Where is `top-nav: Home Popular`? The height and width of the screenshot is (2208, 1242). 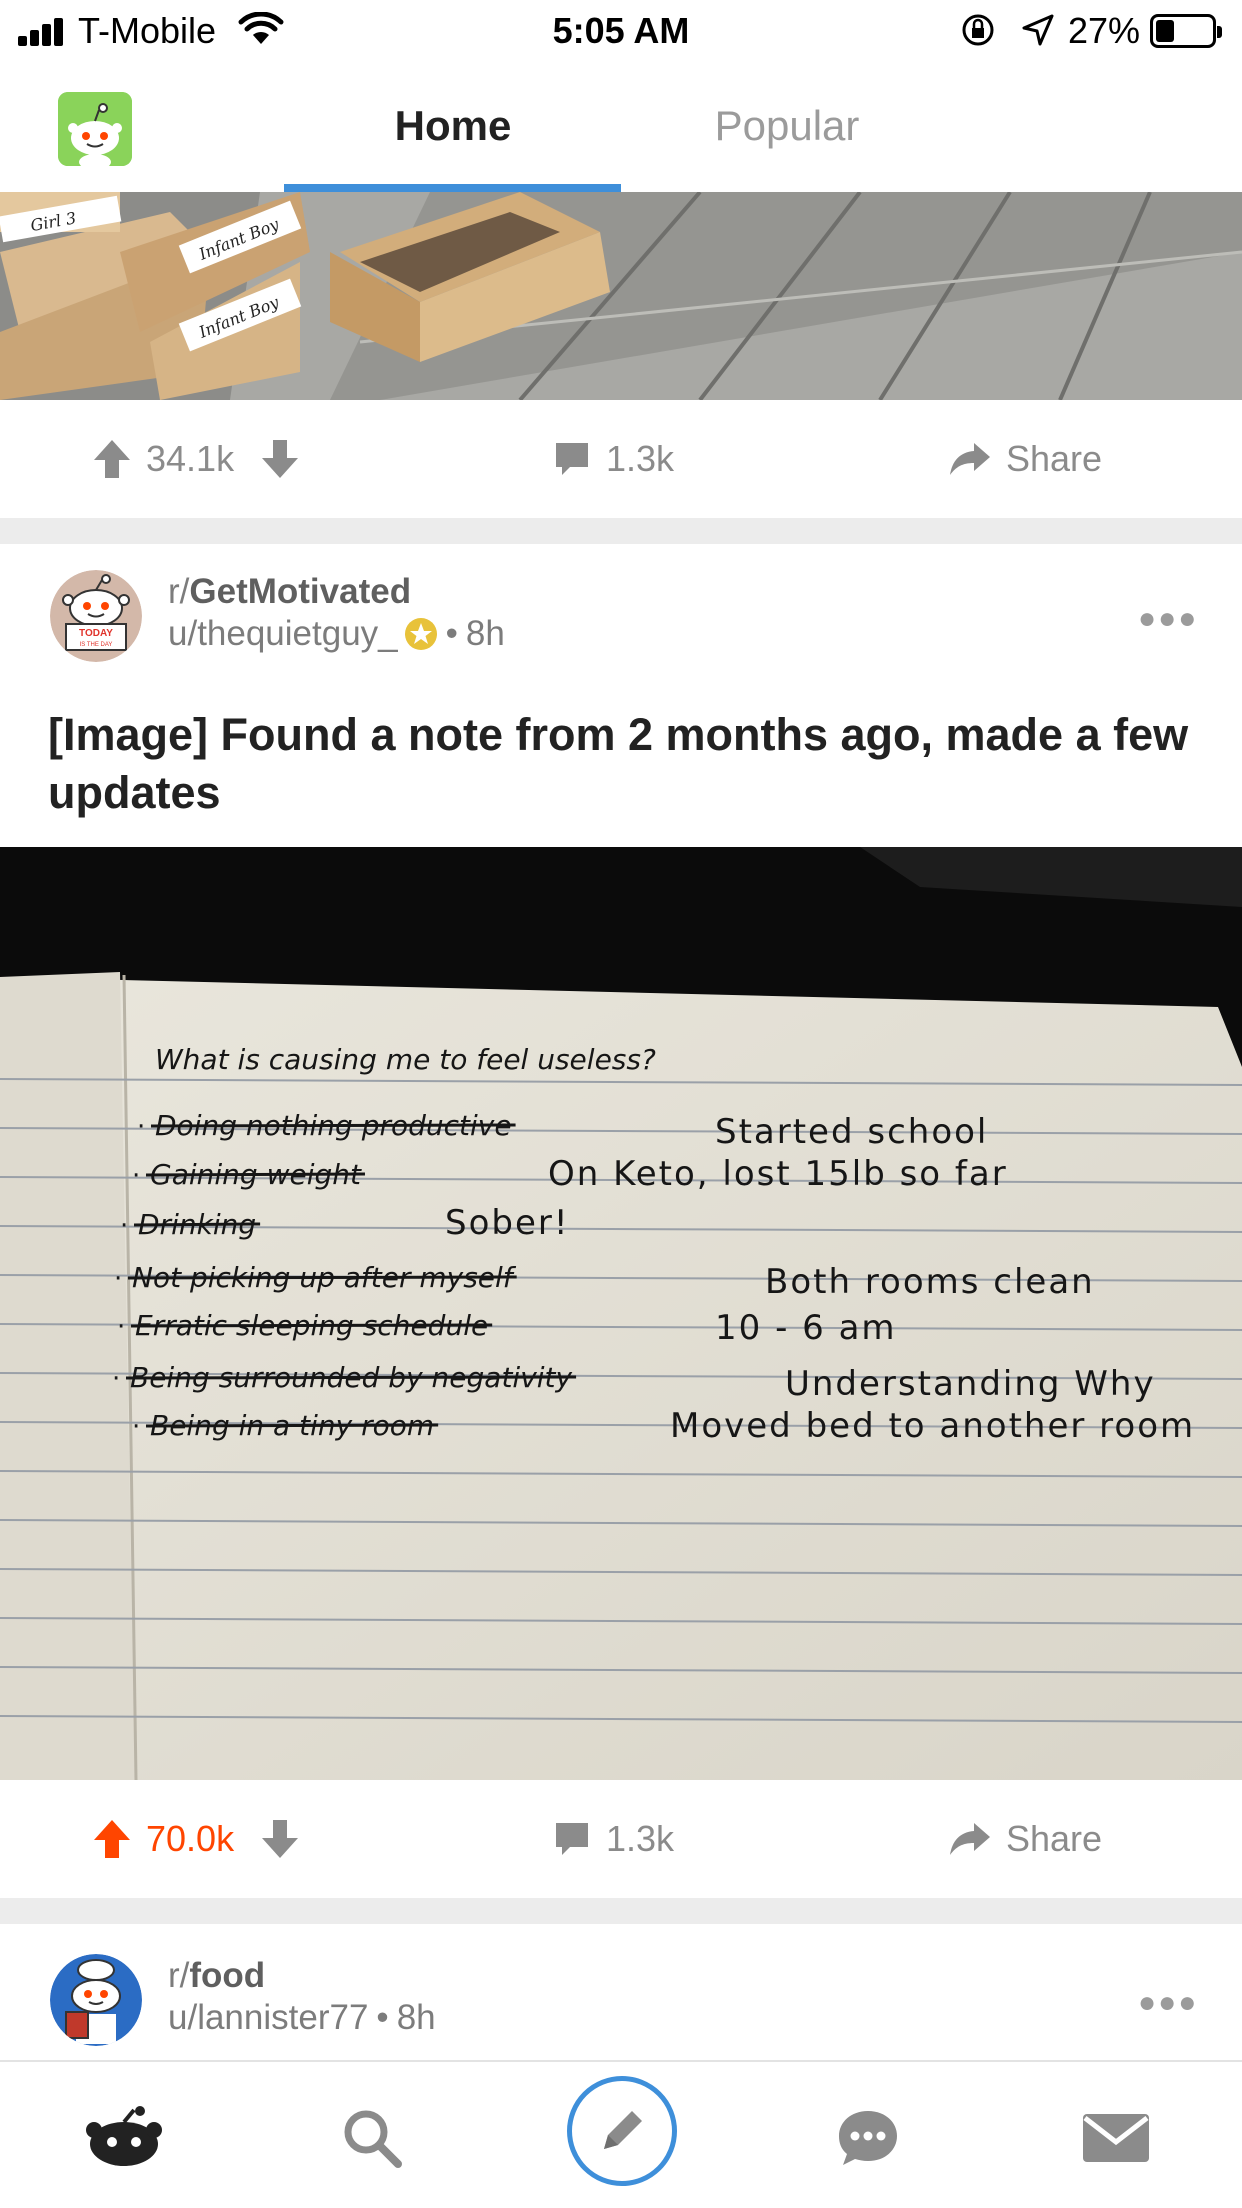
top-nav: Home Popular is located at coordinates (621, 127).